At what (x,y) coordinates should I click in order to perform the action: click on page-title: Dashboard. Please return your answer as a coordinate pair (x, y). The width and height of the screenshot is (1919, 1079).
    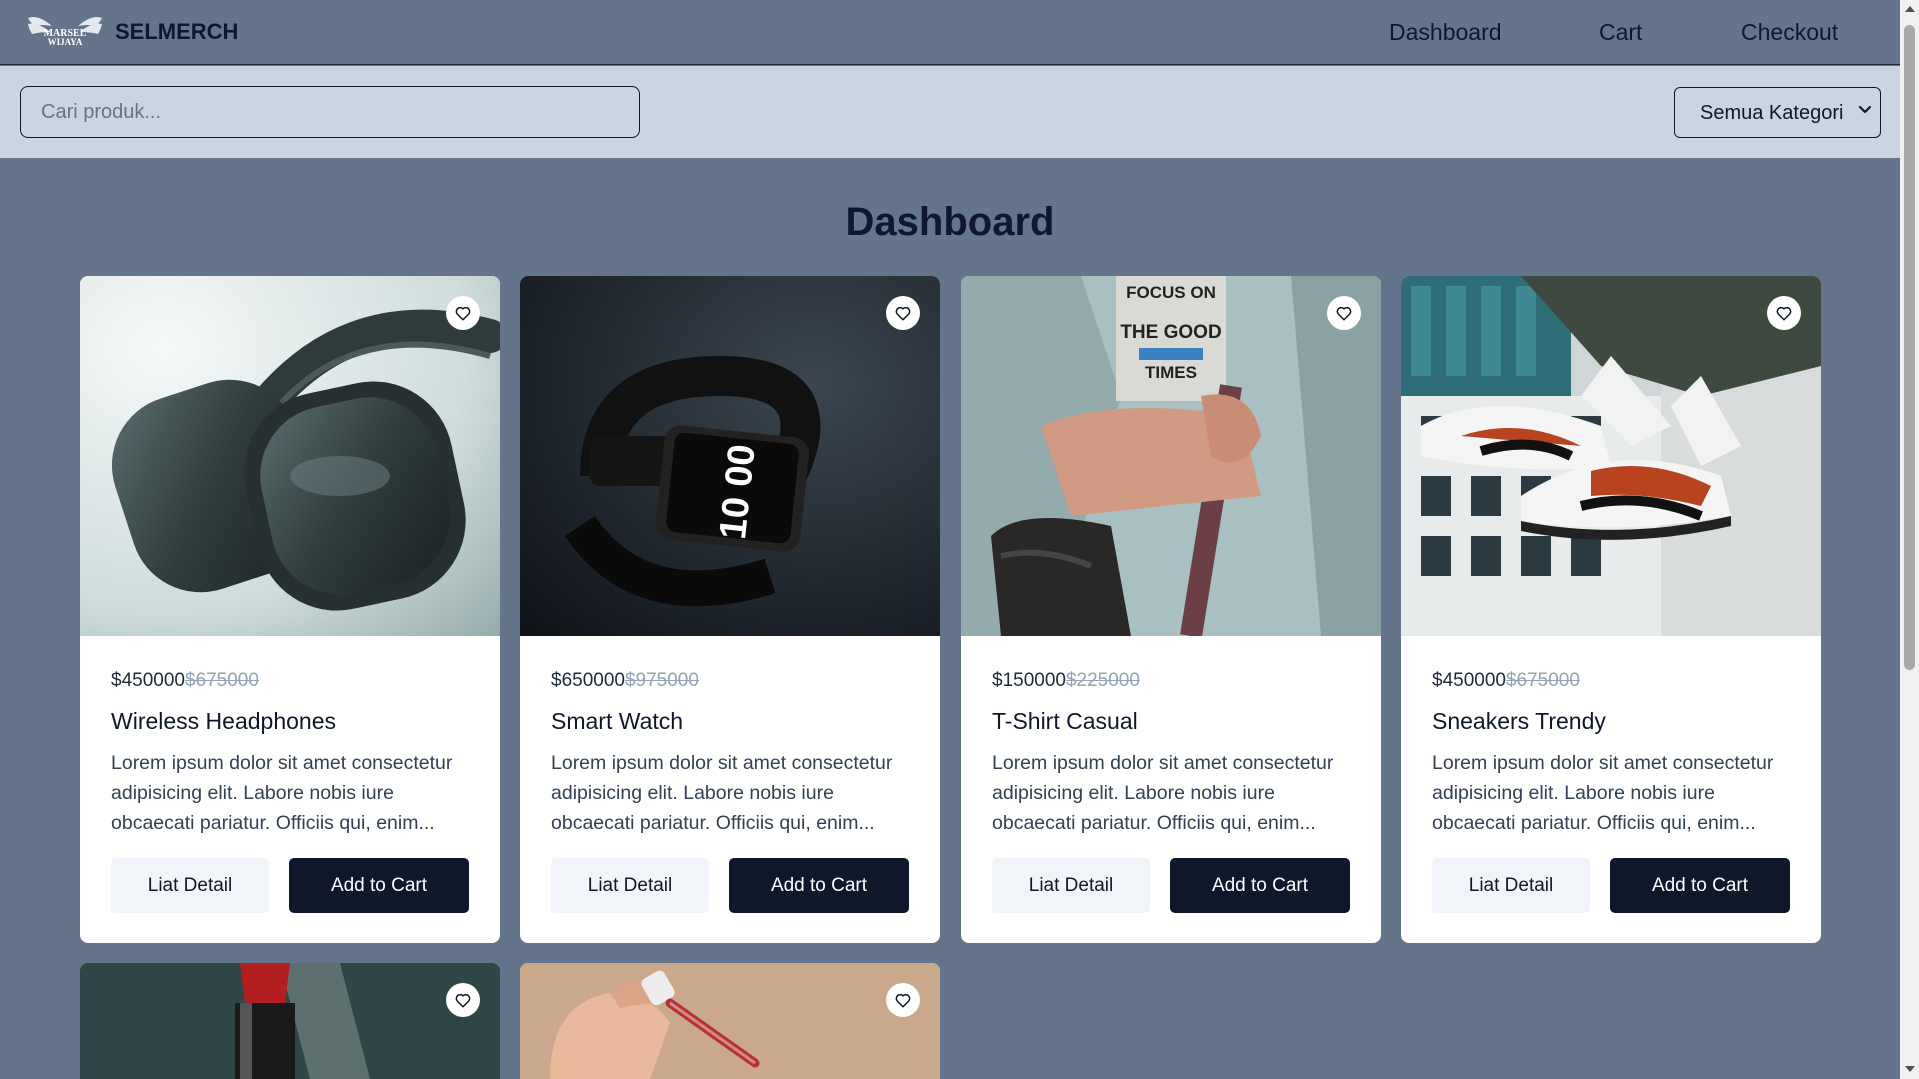
    Looking at the image, I should click on (950, 222).